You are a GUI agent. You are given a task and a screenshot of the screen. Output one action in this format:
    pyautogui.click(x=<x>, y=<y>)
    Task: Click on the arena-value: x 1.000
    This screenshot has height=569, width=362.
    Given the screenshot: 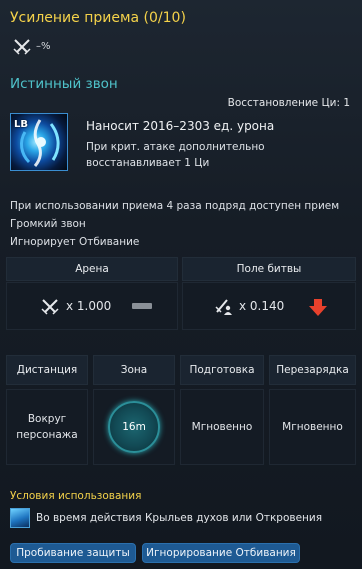 What is the action you would take?
    pyautogui.click(x=75, y=306)
    